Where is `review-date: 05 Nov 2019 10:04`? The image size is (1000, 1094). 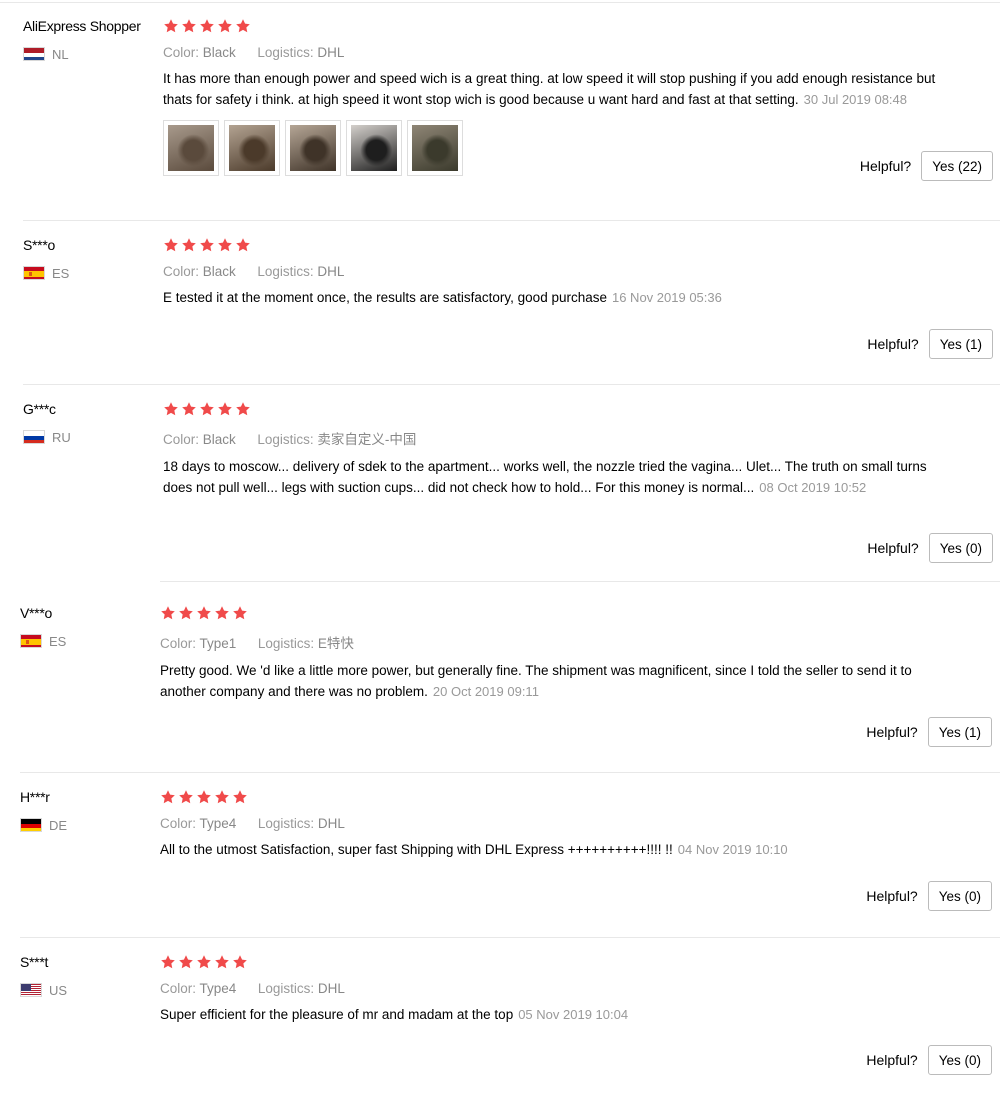 review-date: 05 Nov 2019 10:04 is located at coordinates (573, 1014).